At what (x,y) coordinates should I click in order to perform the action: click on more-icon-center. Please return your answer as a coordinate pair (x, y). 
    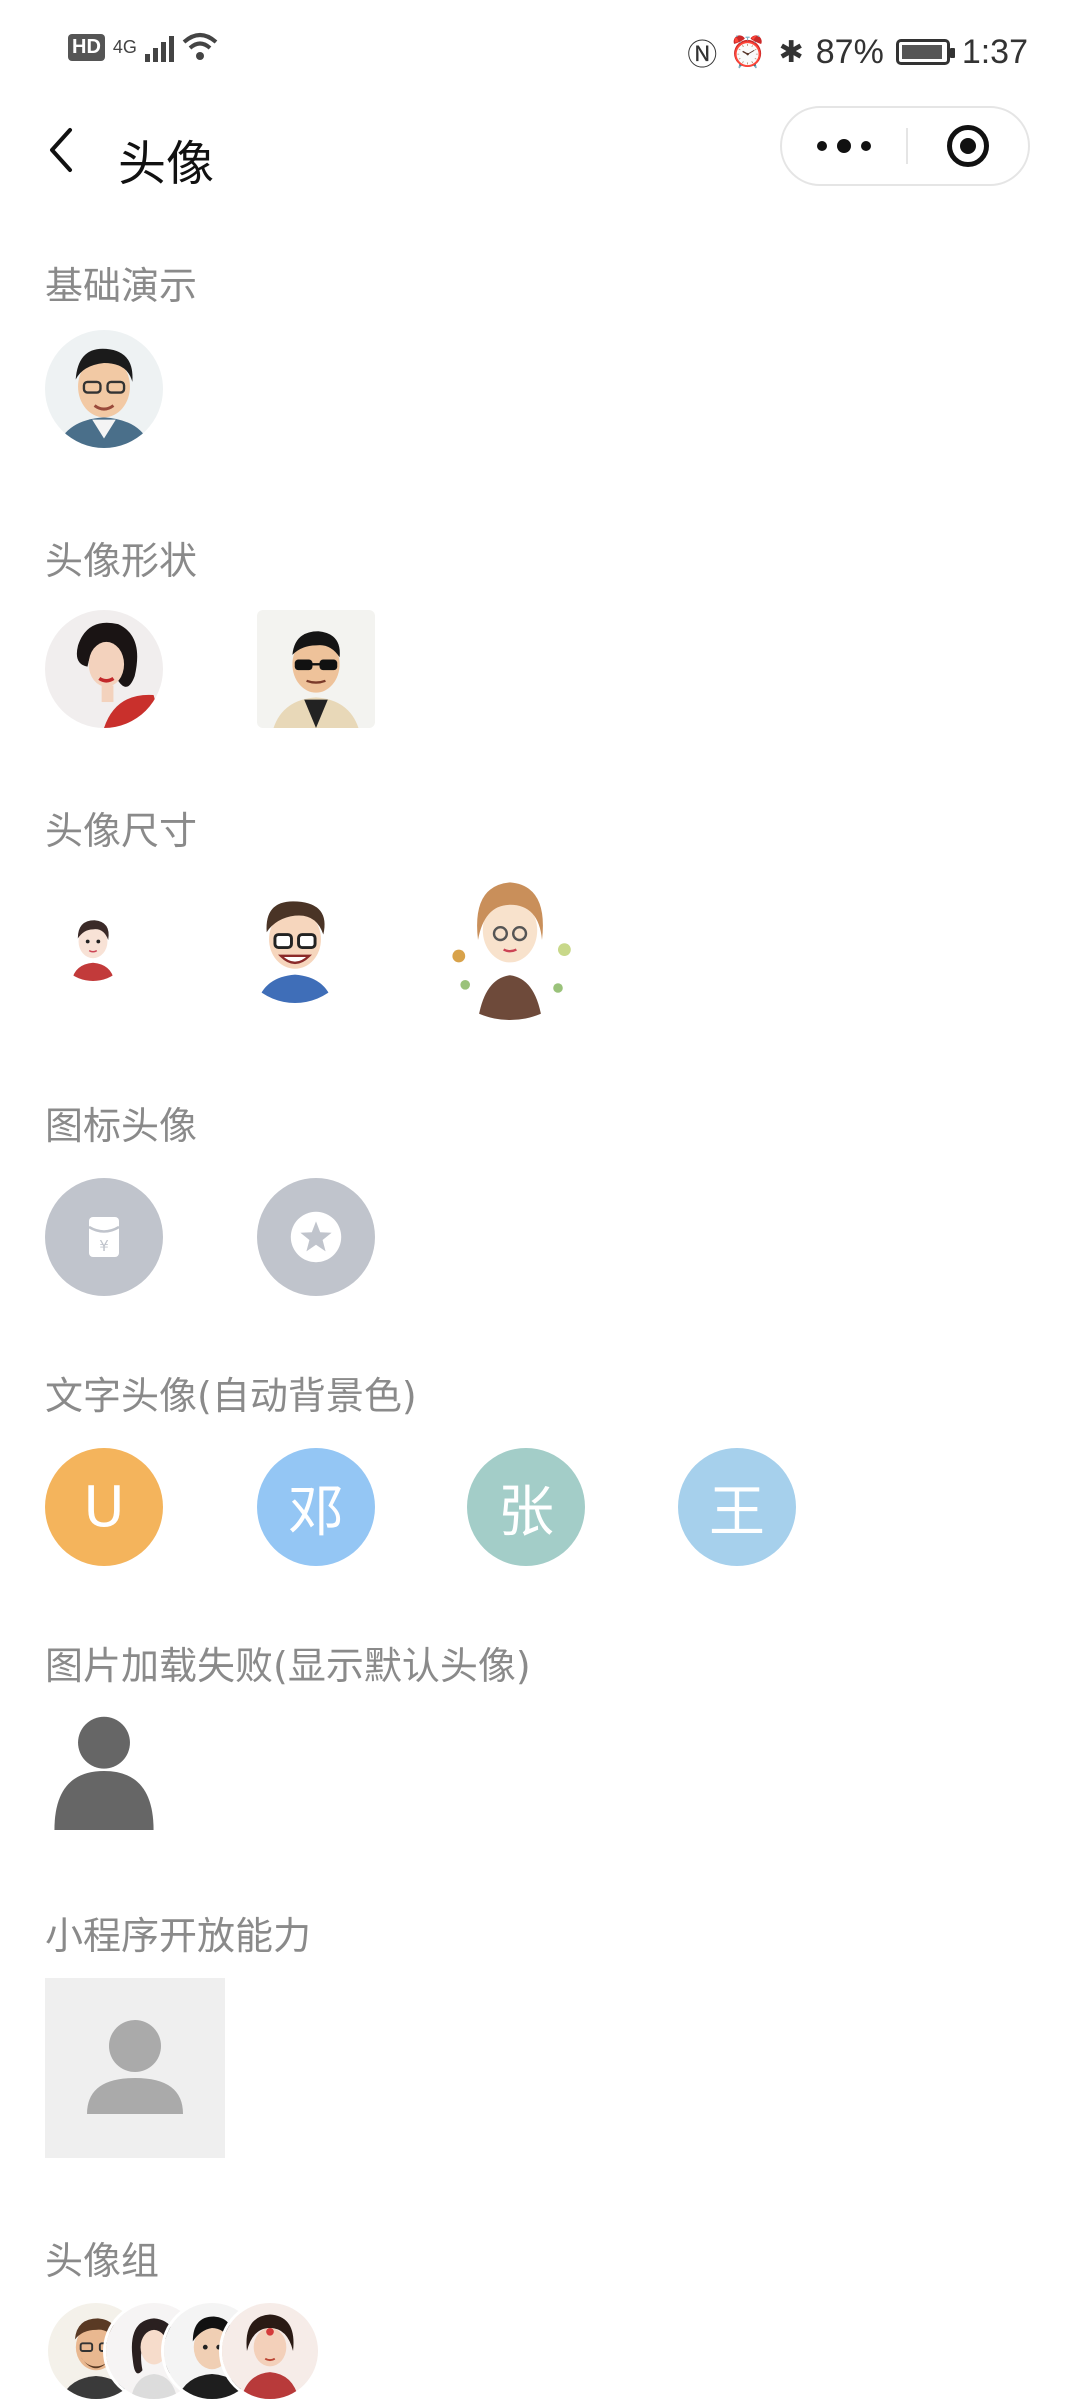
    Looking at the image, I should click on (844, 146).